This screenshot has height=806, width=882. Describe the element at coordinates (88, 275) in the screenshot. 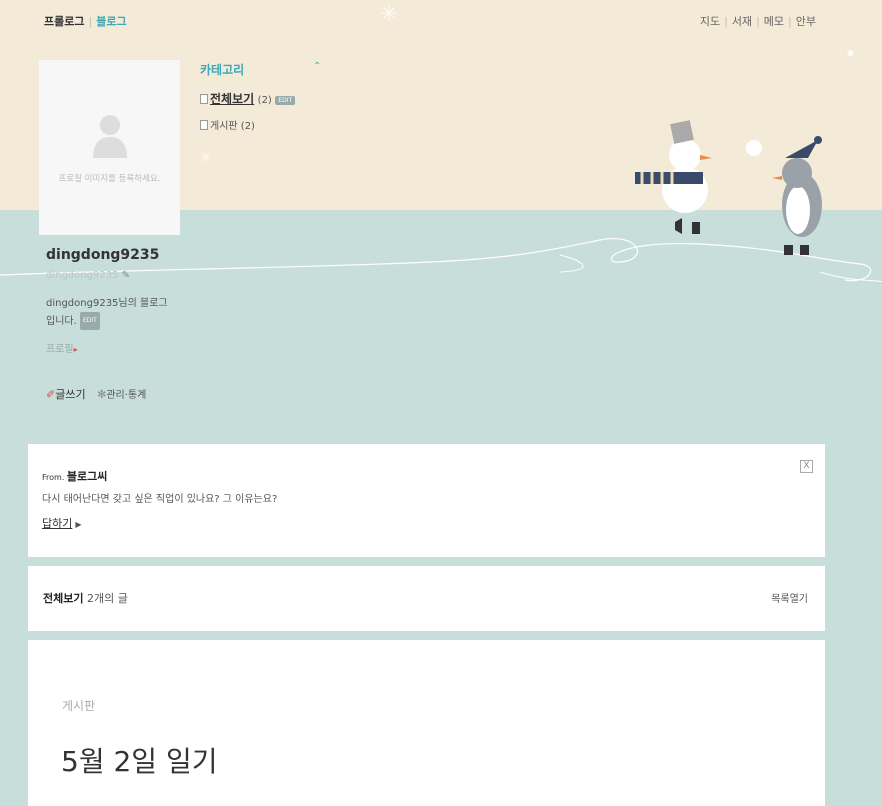

I see `blog-sub-id: dingdong9235 ✎` at that location.